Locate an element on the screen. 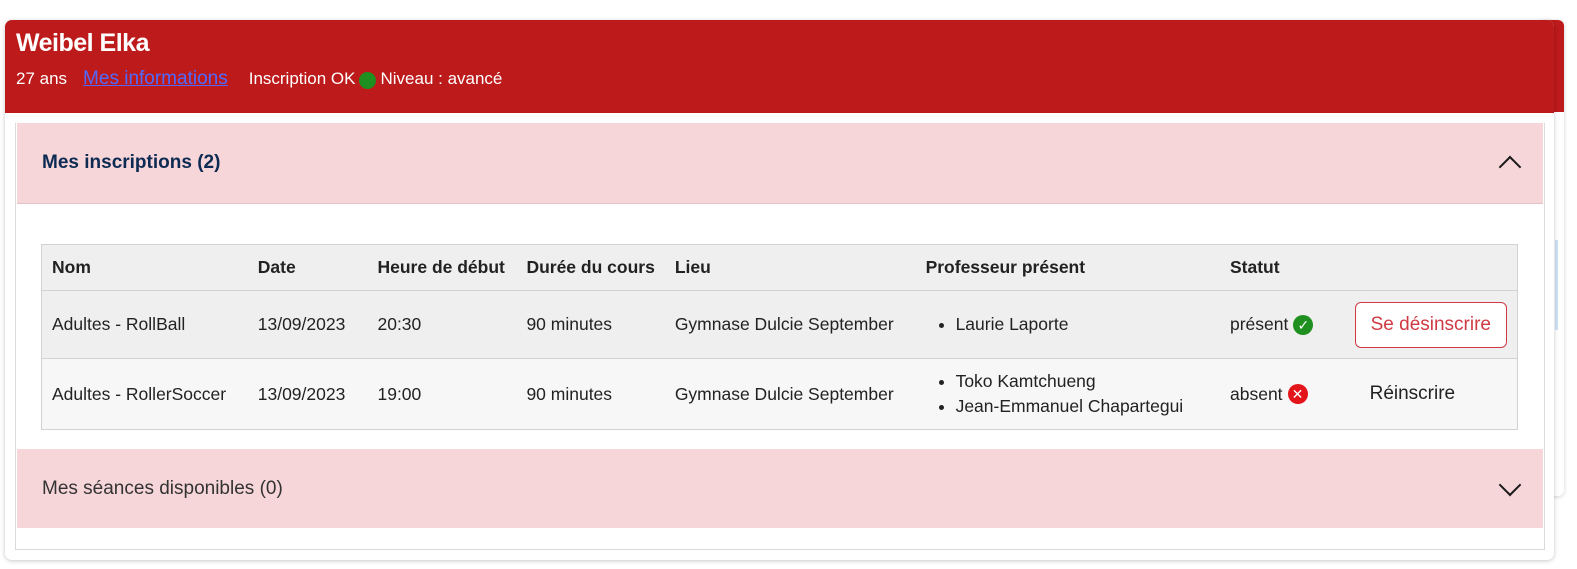  column-header-date: Date is located at coordinates (307, 267).